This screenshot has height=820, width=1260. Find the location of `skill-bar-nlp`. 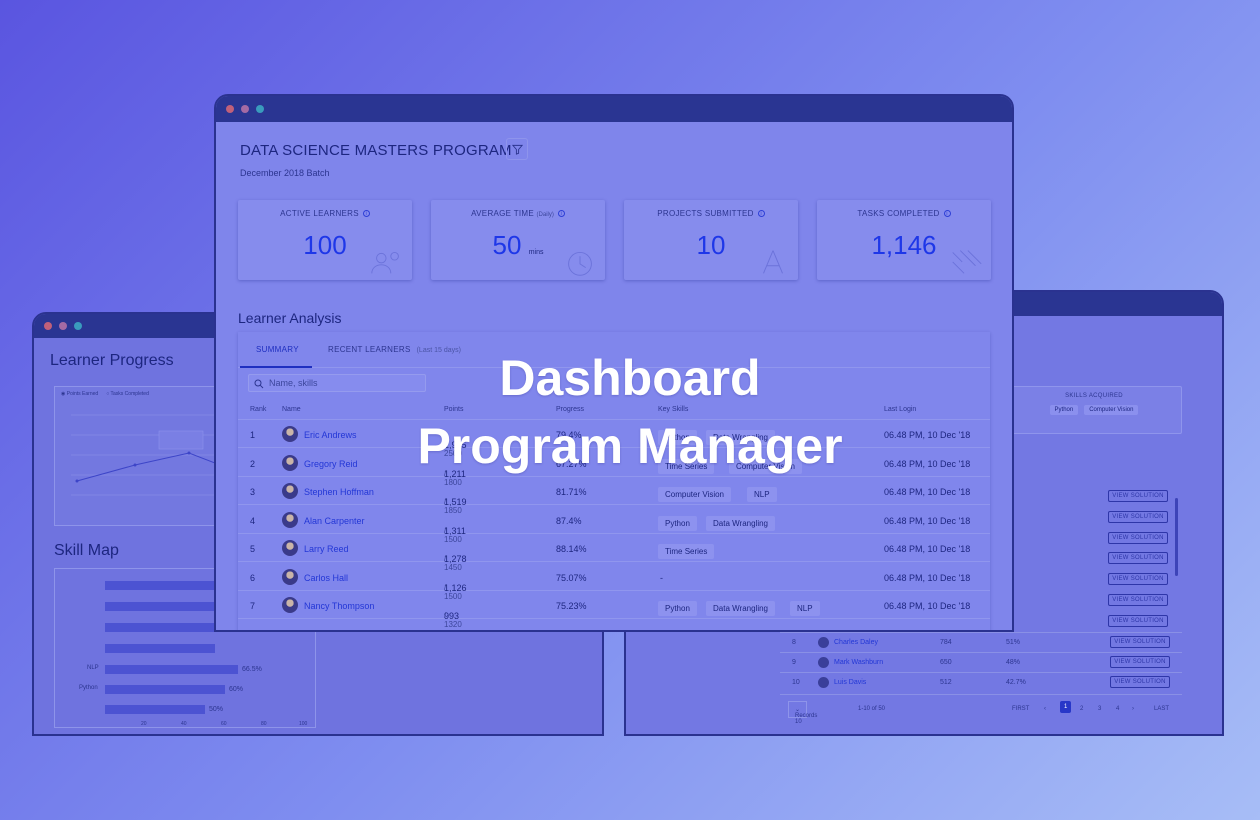

skill-bar-nlp is located at coordinates (171, 669).